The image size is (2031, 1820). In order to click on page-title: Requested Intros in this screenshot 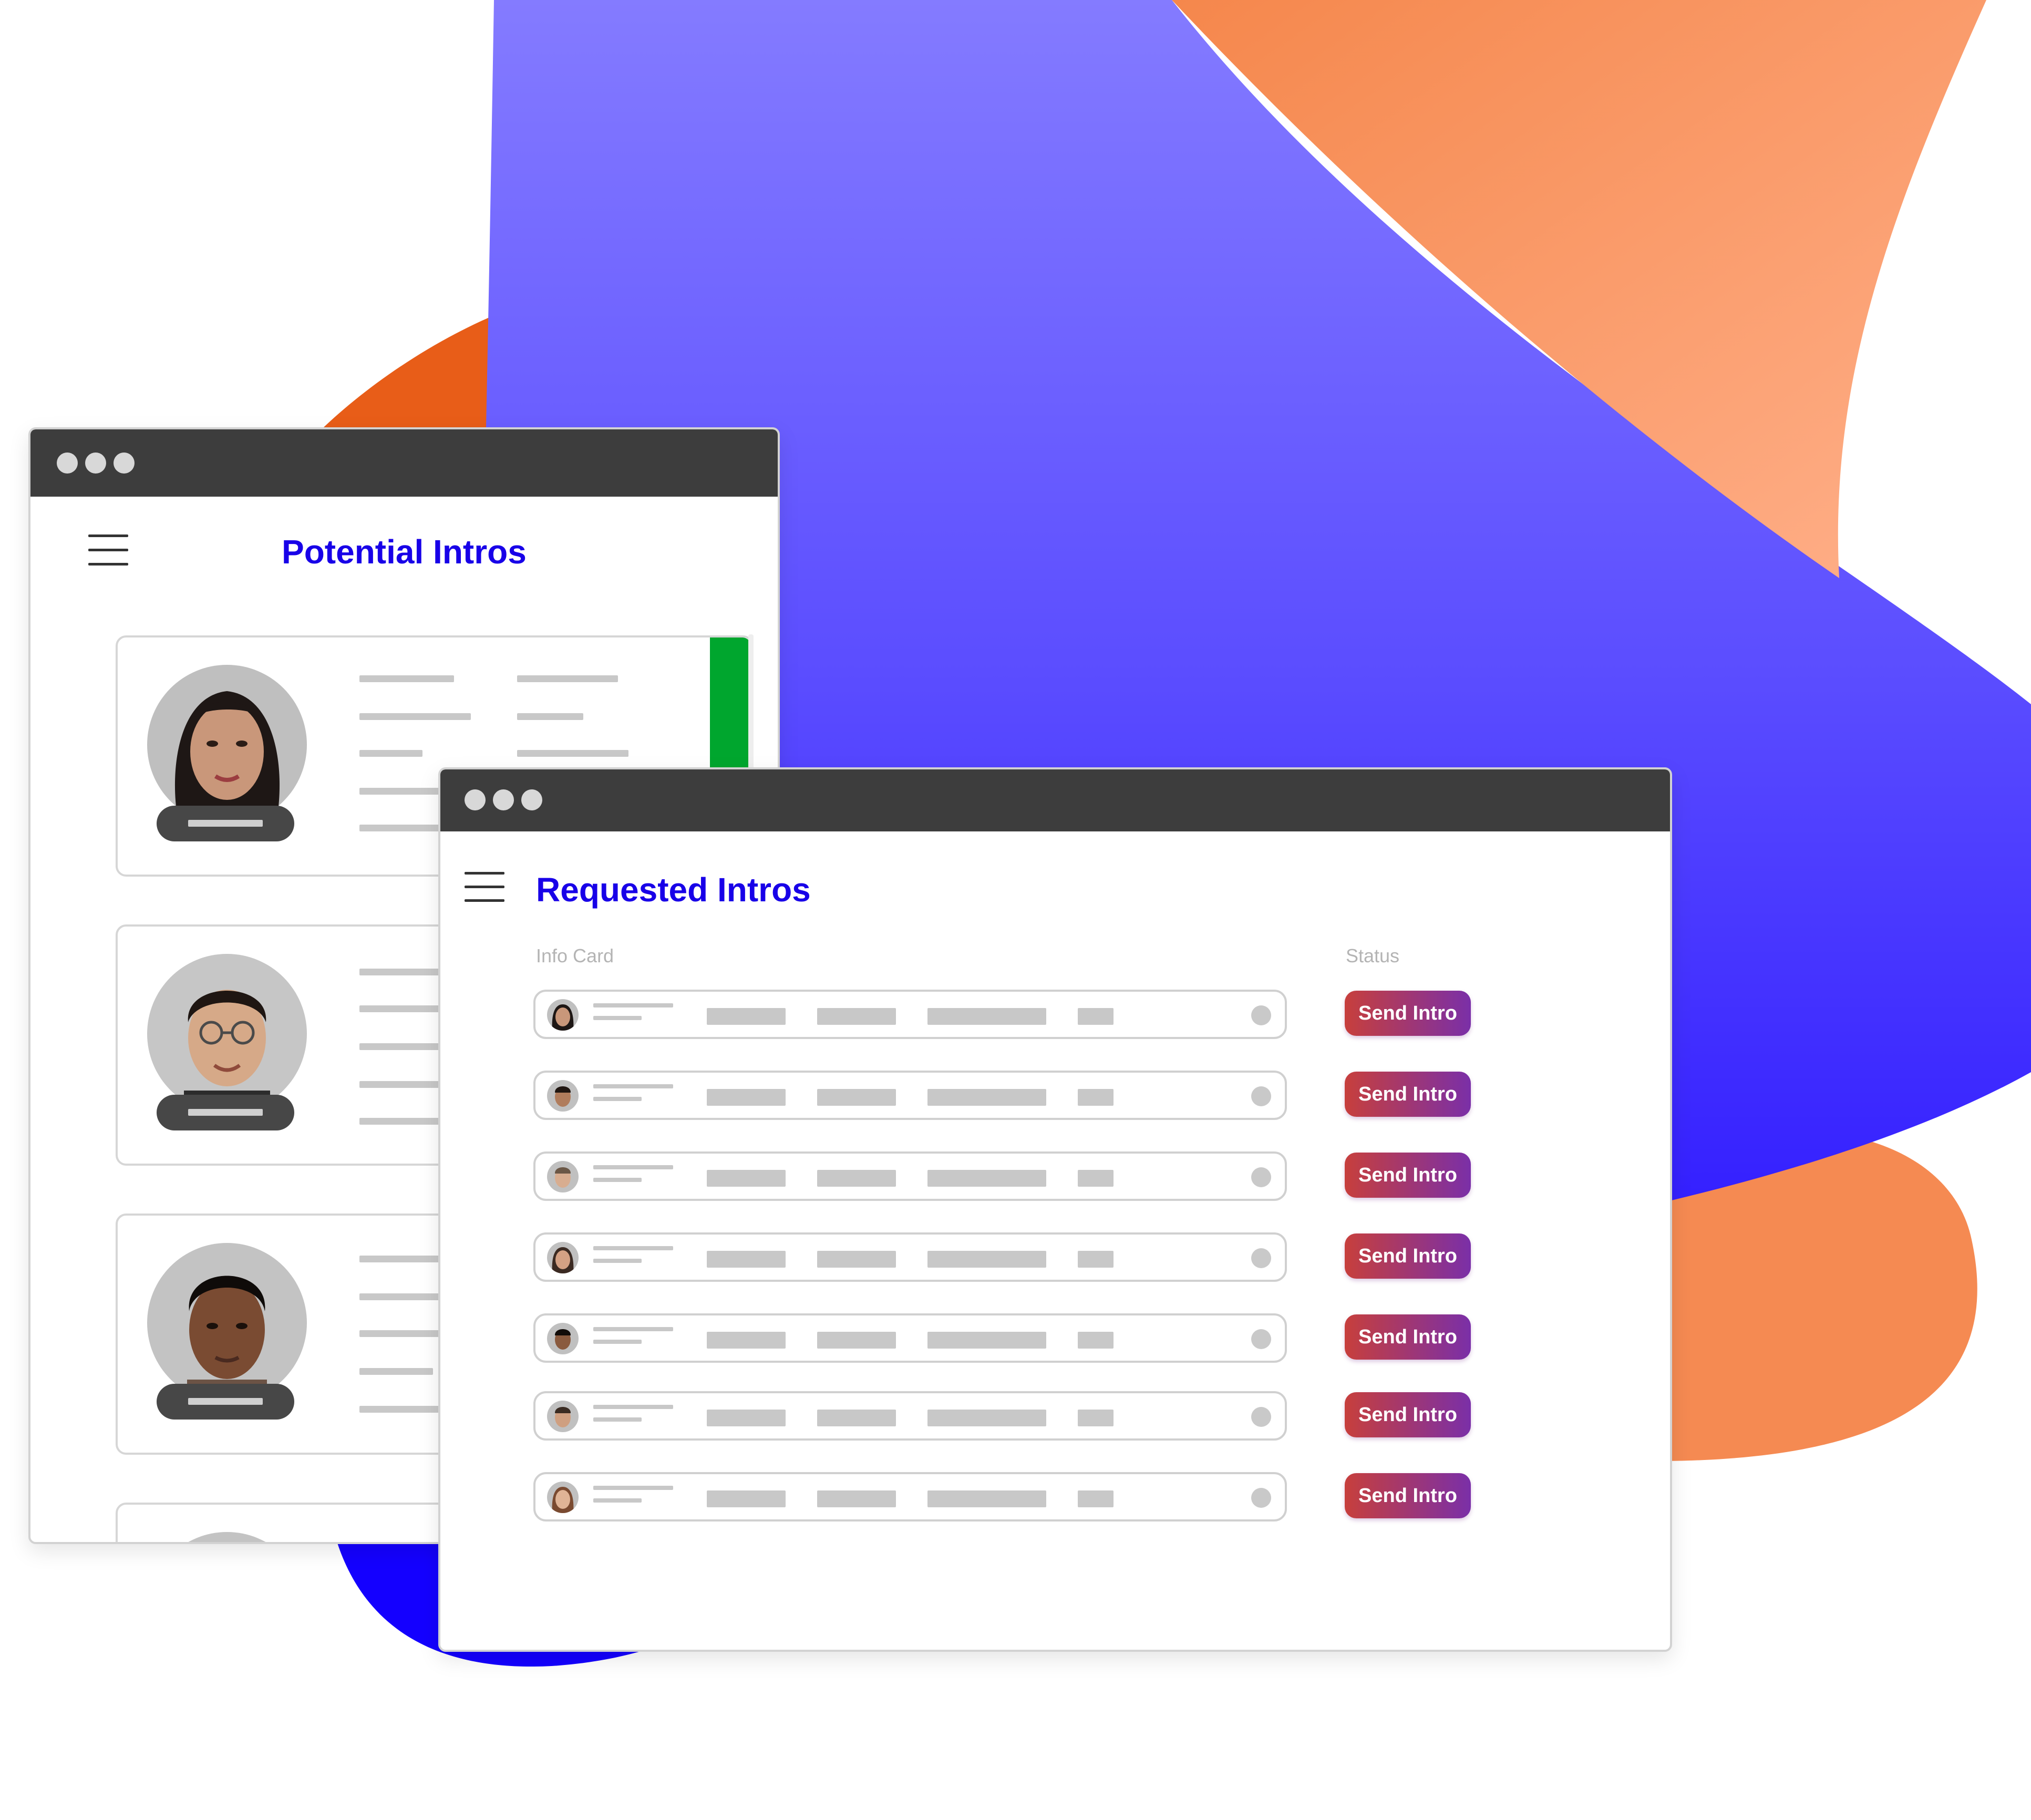, I will do `click(673, 890)`.